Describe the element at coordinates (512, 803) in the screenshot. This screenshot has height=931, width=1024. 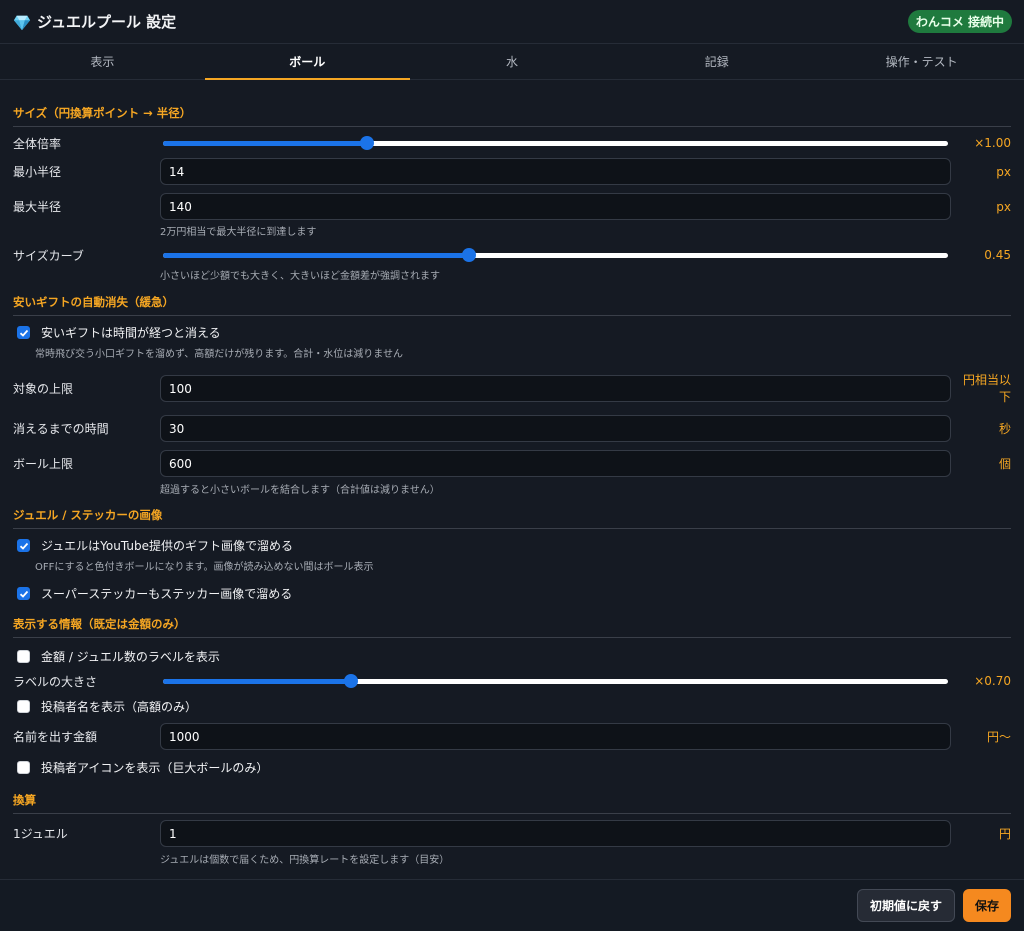
I see `section-title-conversion: 換算` at that location.